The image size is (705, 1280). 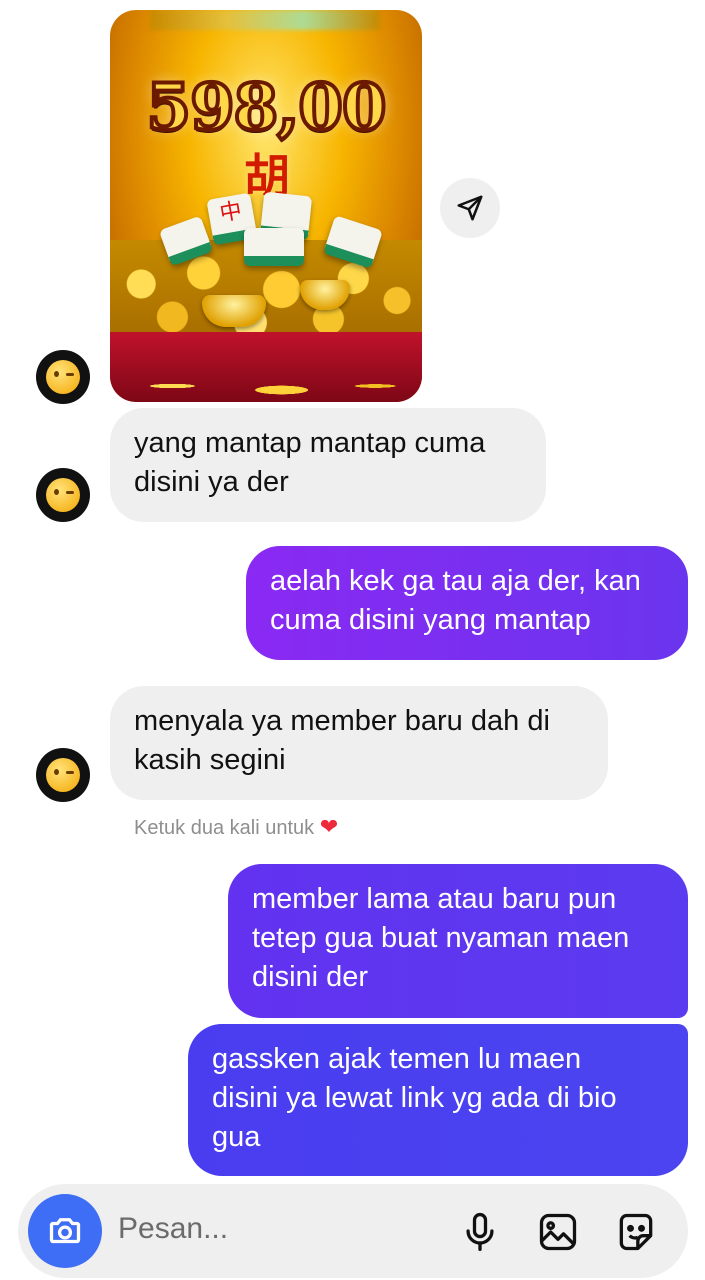 I want to click on heart-icon: ❤, so click(x=329, y=826).